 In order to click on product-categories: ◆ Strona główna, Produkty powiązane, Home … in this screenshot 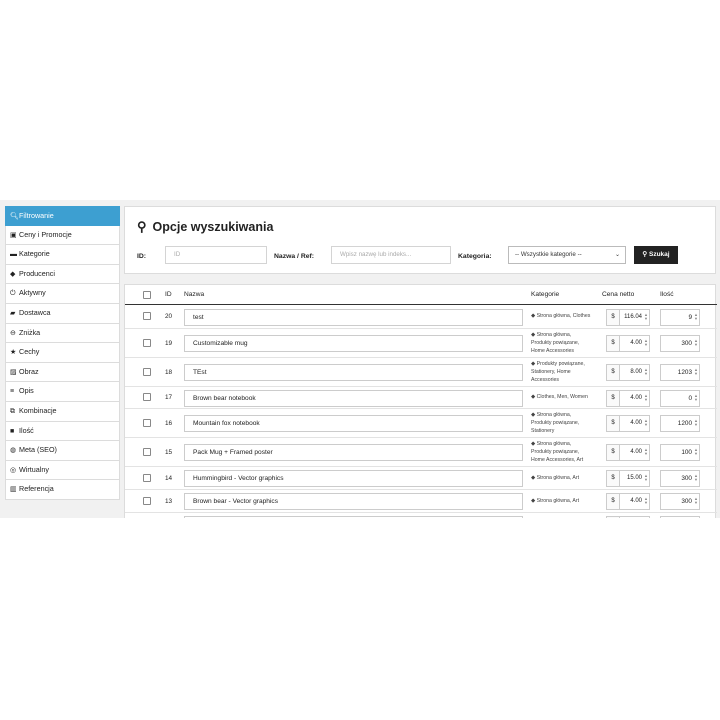, I will do `click(566, 452)`.